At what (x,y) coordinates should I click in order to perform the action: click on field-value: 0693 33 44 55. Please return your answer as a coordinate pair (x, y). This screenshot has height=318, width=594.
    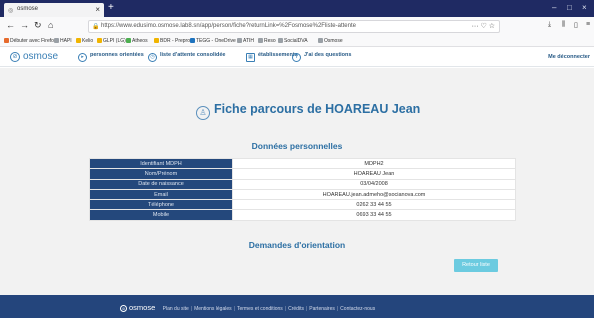
    Looking at the image, I should click on (374, 215).